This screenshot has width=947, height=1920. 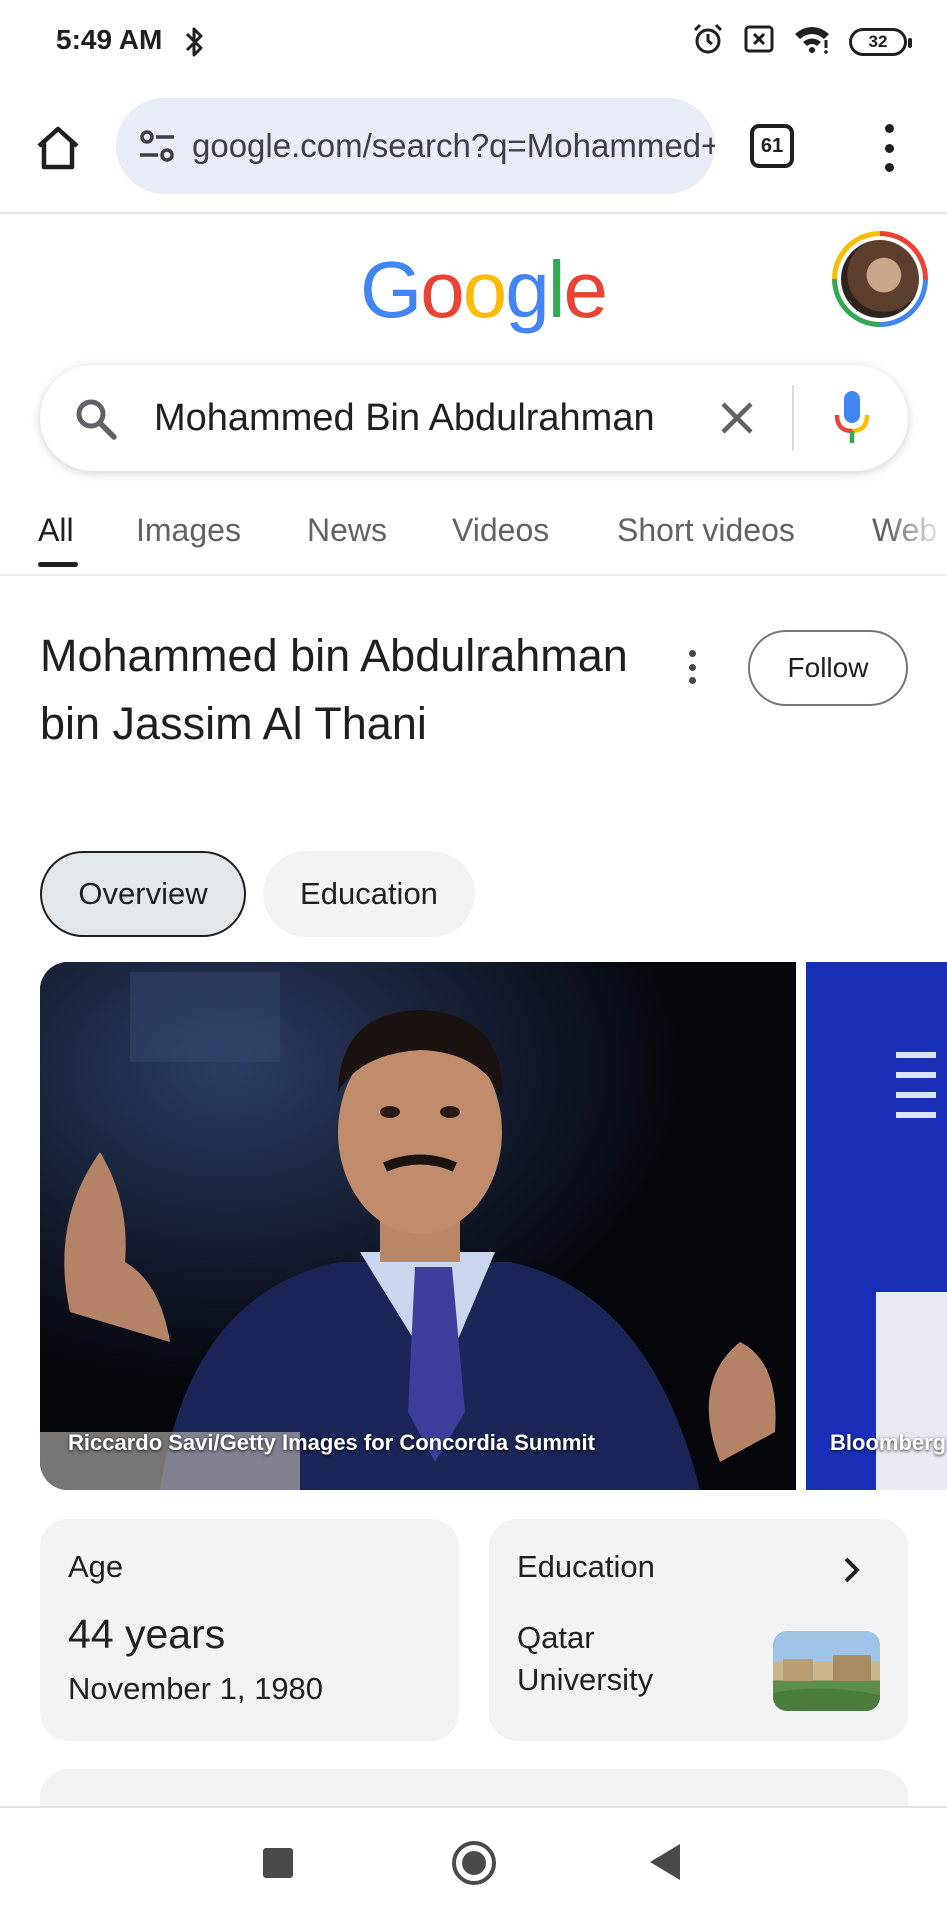 What do you see at coordinates (852, 1572) in the screenshot?
I see `chevron-right-icon` at bounding box center [852, 1572].